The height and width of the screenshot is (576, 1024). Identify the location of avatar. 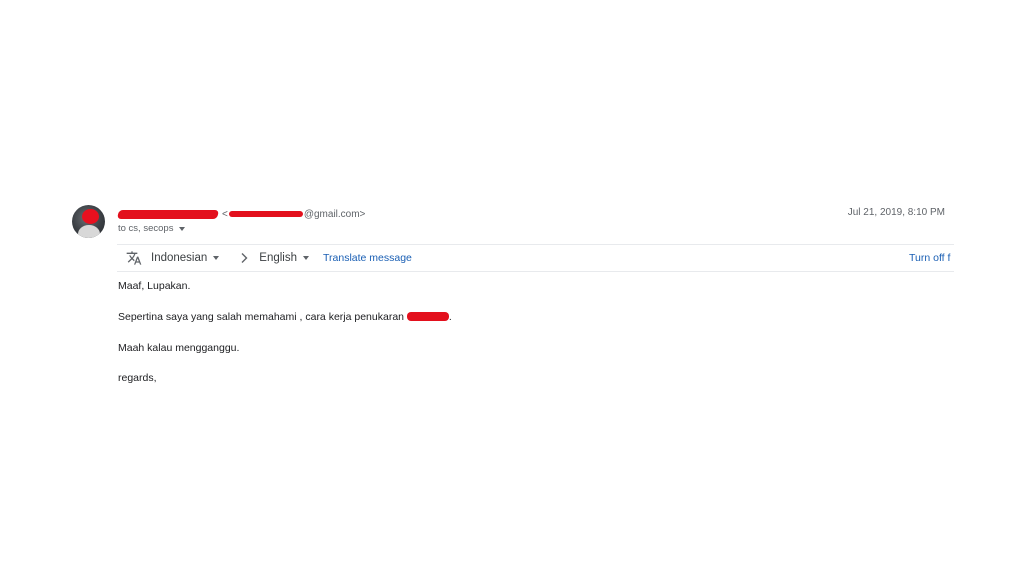
(88, 221).